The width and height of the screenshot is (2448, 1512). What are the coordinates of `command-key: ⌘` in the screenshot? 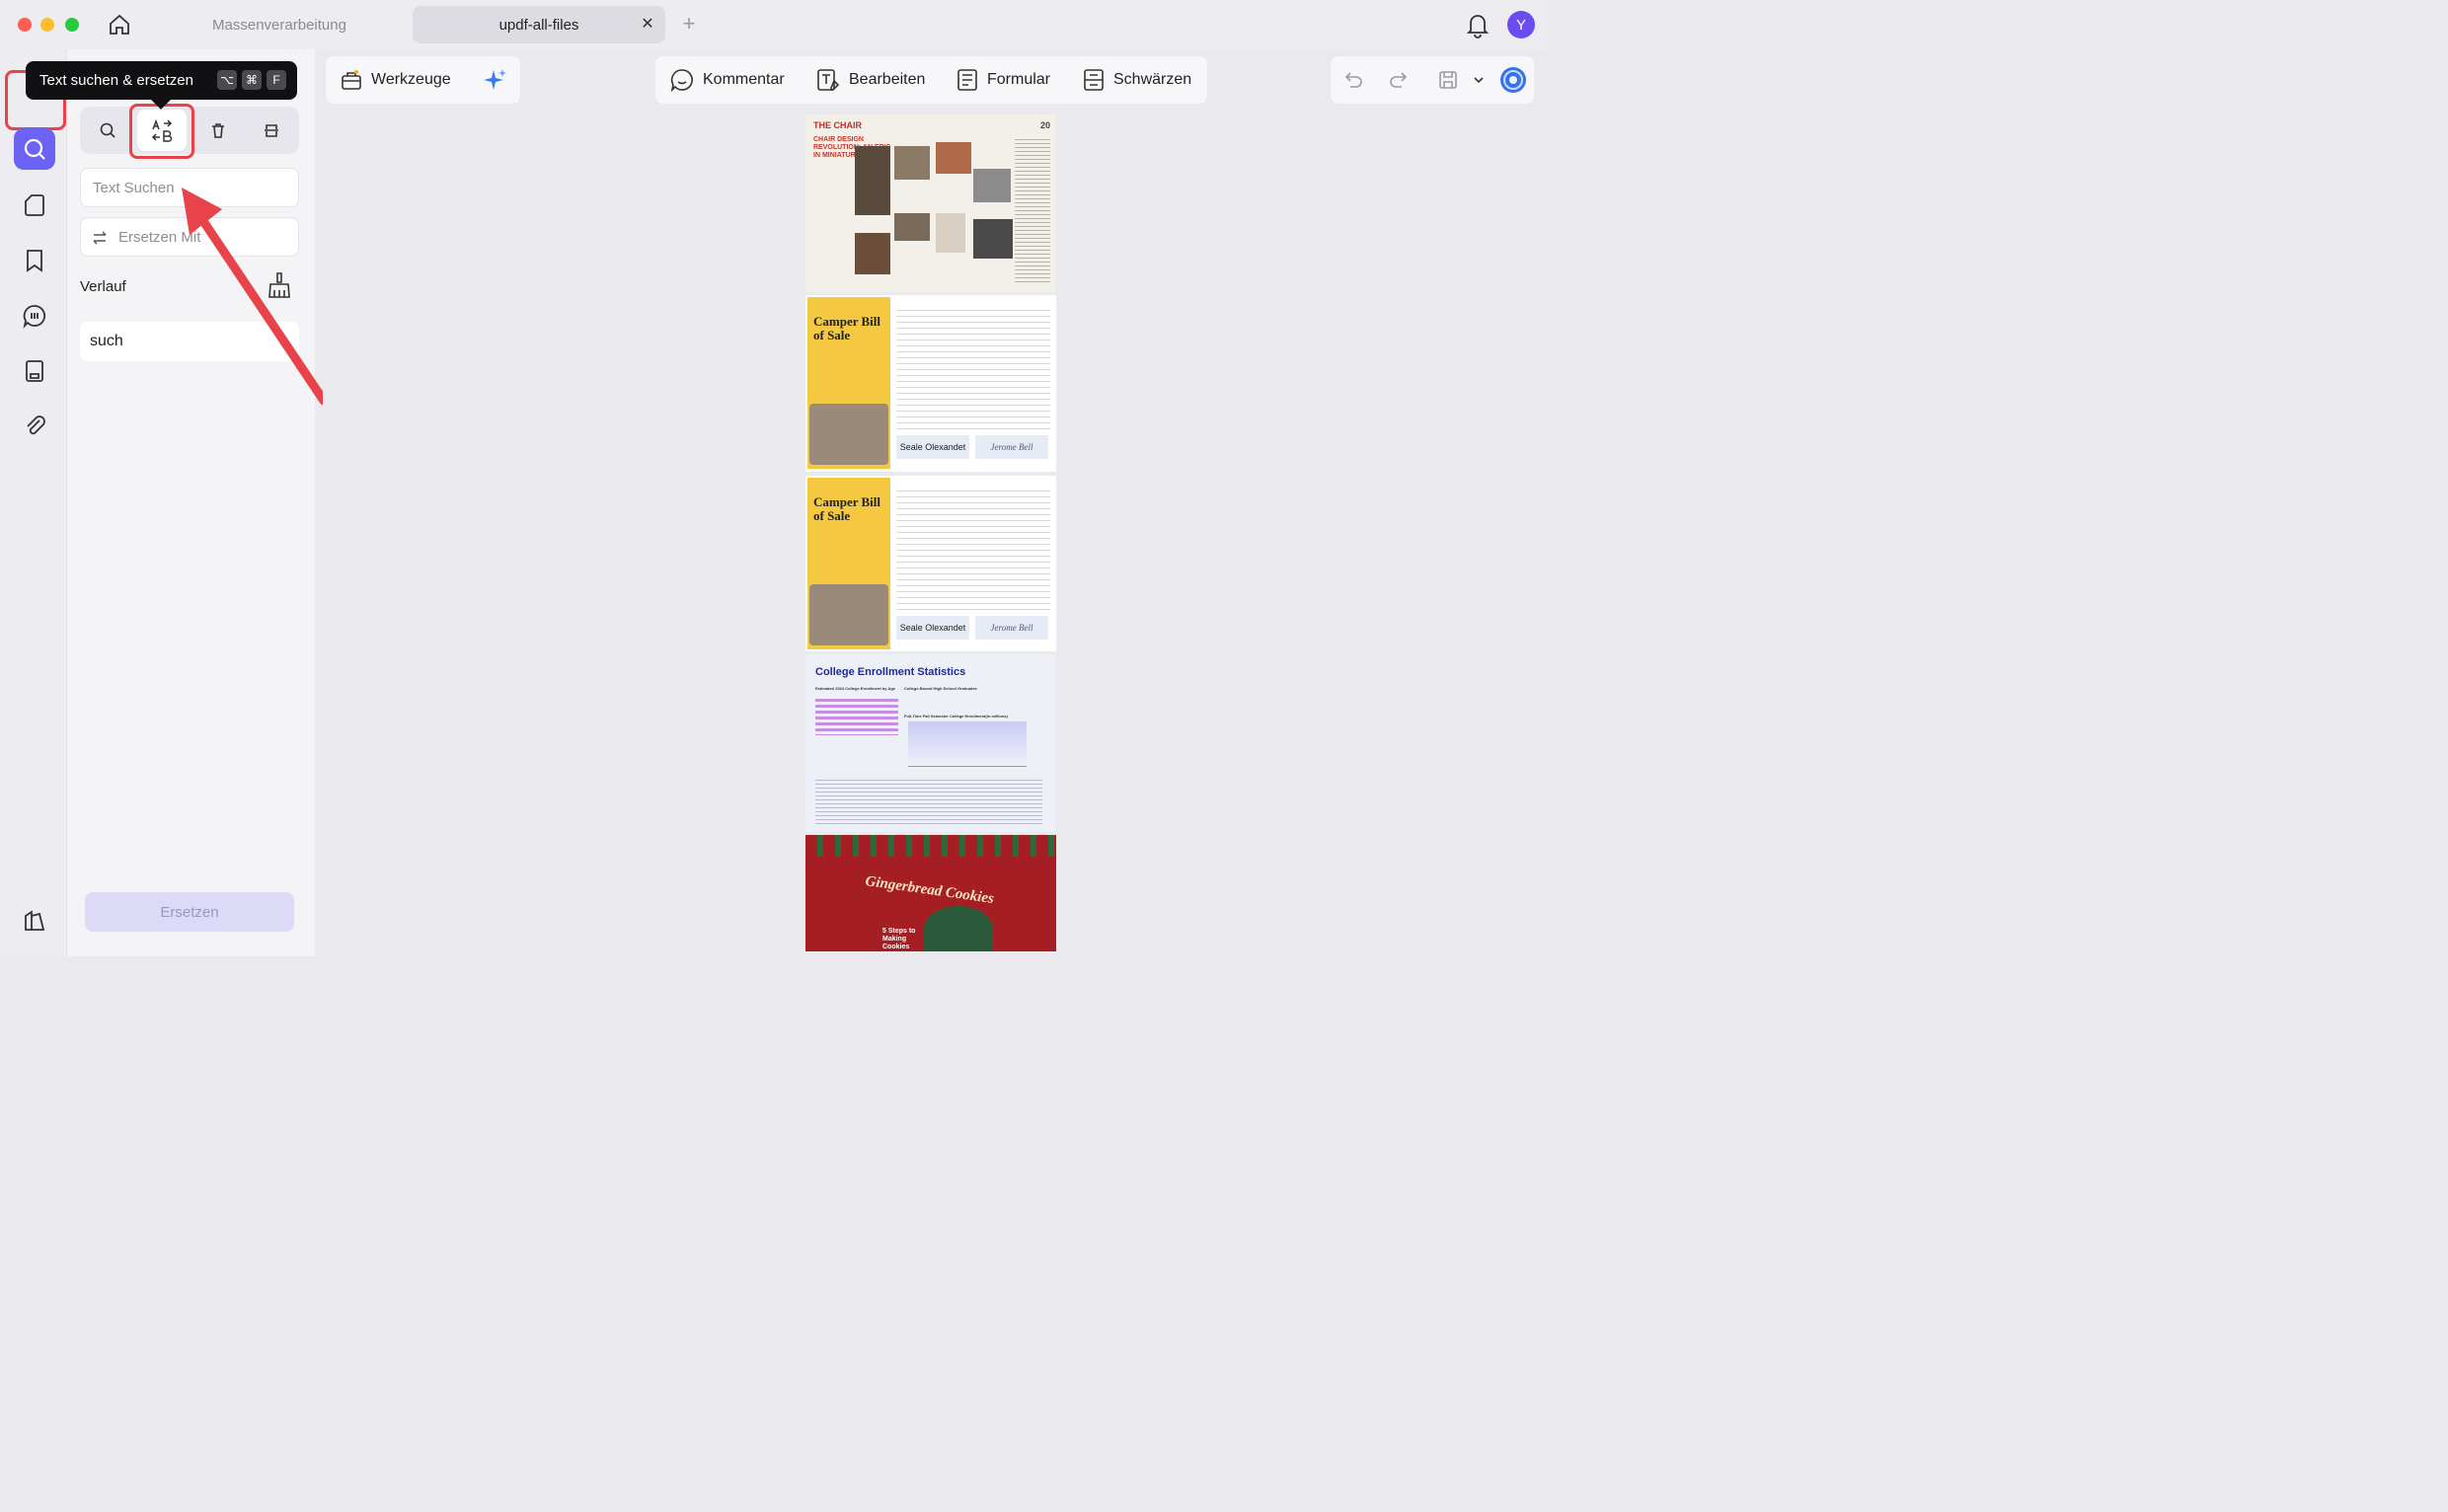 It's located at (252, 80).